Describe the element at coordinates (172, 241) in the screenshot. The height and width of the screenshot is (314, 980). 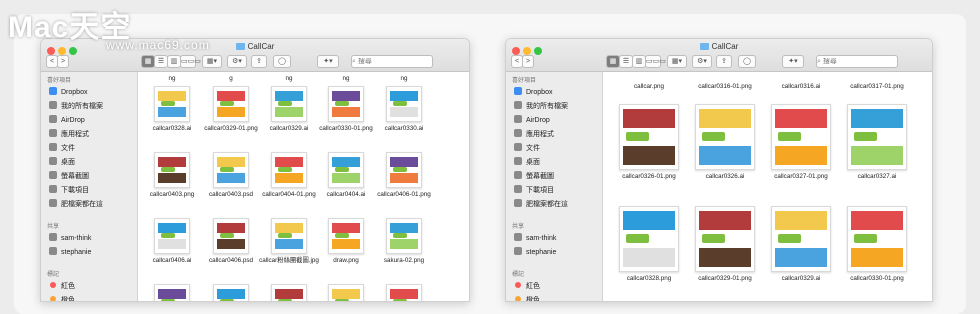
I see `file-item: callcar0406.ai` at that location.